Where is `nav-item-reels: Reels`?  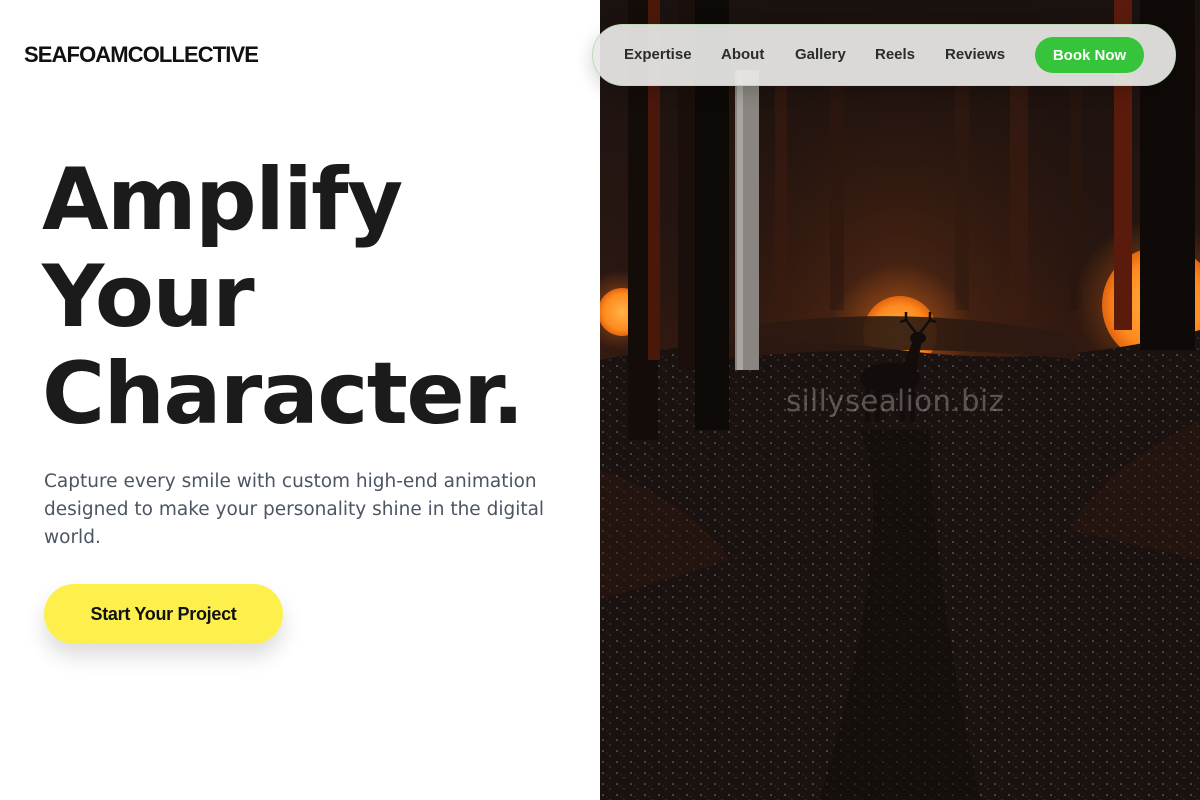 nav-item-reels: Reels is located at coordinates (895, 54).